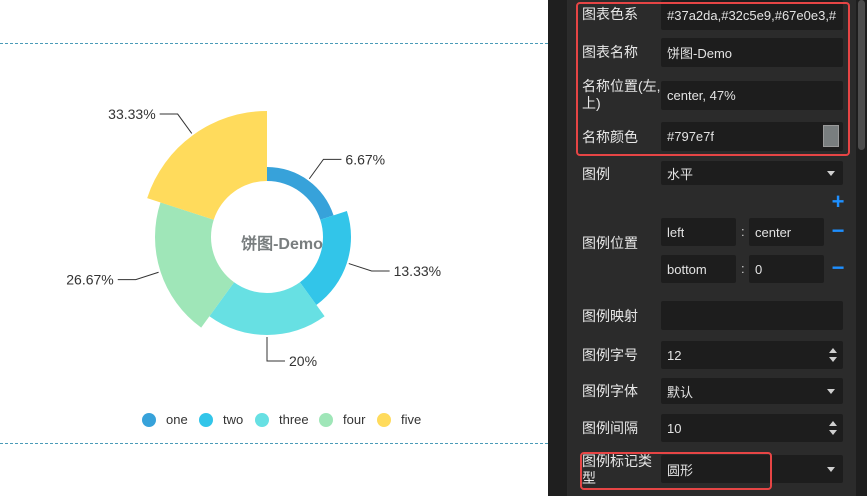 The height and width of the screenshot is (496, 867). I want to click on legend-marker-label-2: 型, so click(589, 478).